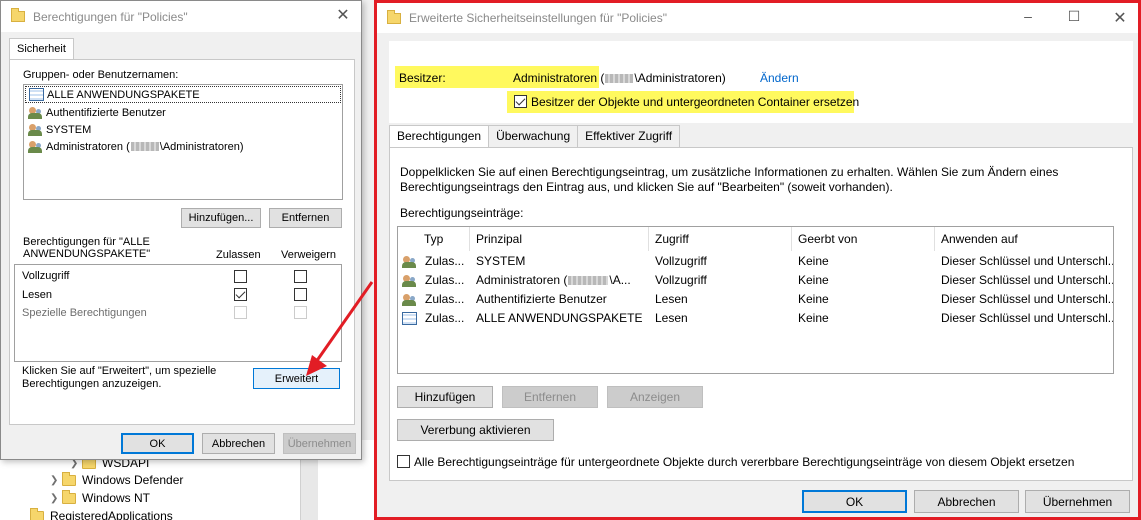 The image size is (1141, 520). What do you see at coordinates (720, 239) in the screenshot?
I see `column-header-access: Zugriff` at bounding box center [720, 239].